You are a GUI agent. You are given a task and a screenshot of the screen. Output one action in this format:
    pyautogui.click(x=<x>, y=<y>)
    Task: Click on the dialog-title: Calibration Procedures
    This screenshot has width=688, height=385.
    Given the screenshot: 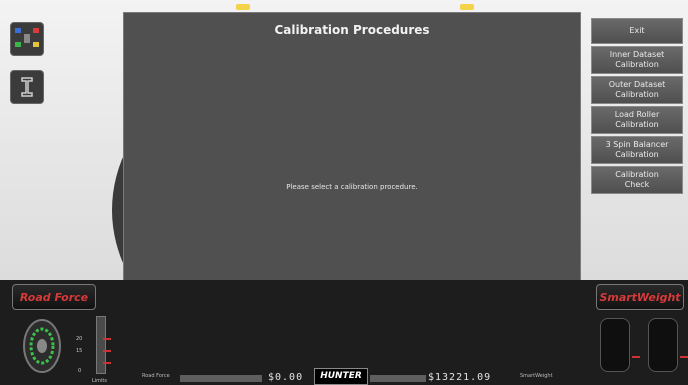 What is the action you would take?
    pyautogui.click(x=352, y=30)
    